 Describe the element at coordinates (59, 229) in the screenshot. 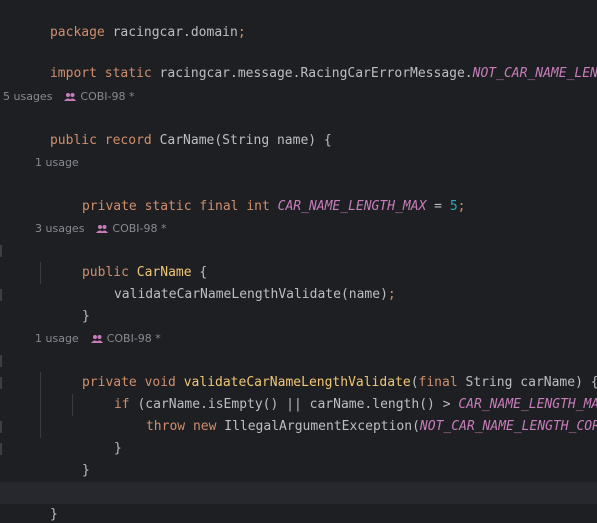

I see `usages-count: 3 usages` at that location.